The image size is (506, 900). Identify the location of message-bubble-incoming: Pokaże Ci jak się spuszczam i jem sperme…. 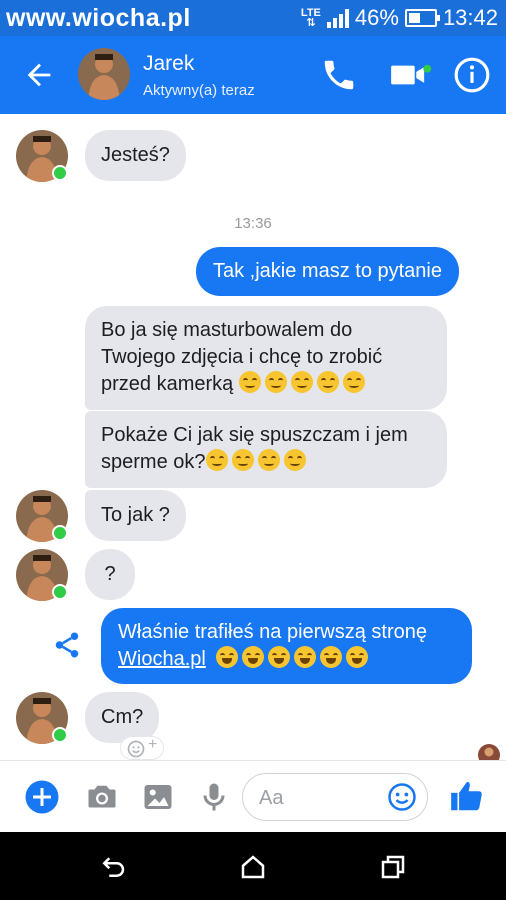
(266, 449).